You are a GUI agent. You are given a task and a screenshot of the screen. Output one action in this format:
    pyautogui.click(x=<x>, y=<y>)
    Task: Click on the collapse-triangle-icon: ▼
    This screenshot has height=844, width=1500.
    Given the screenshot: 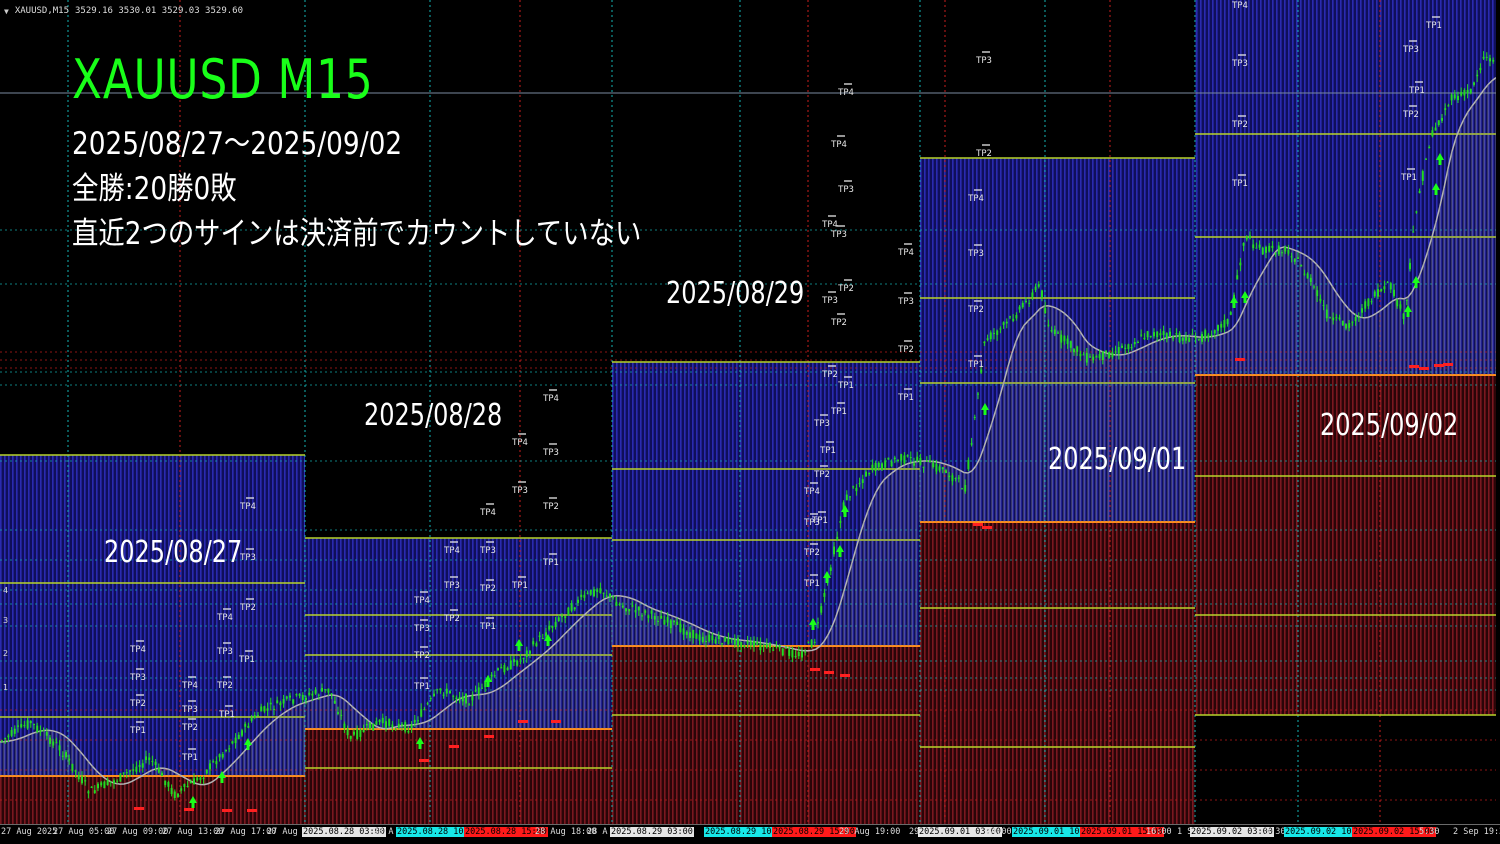 What is the action you would take?
    pyautogui.click(x=6, y=11)
    